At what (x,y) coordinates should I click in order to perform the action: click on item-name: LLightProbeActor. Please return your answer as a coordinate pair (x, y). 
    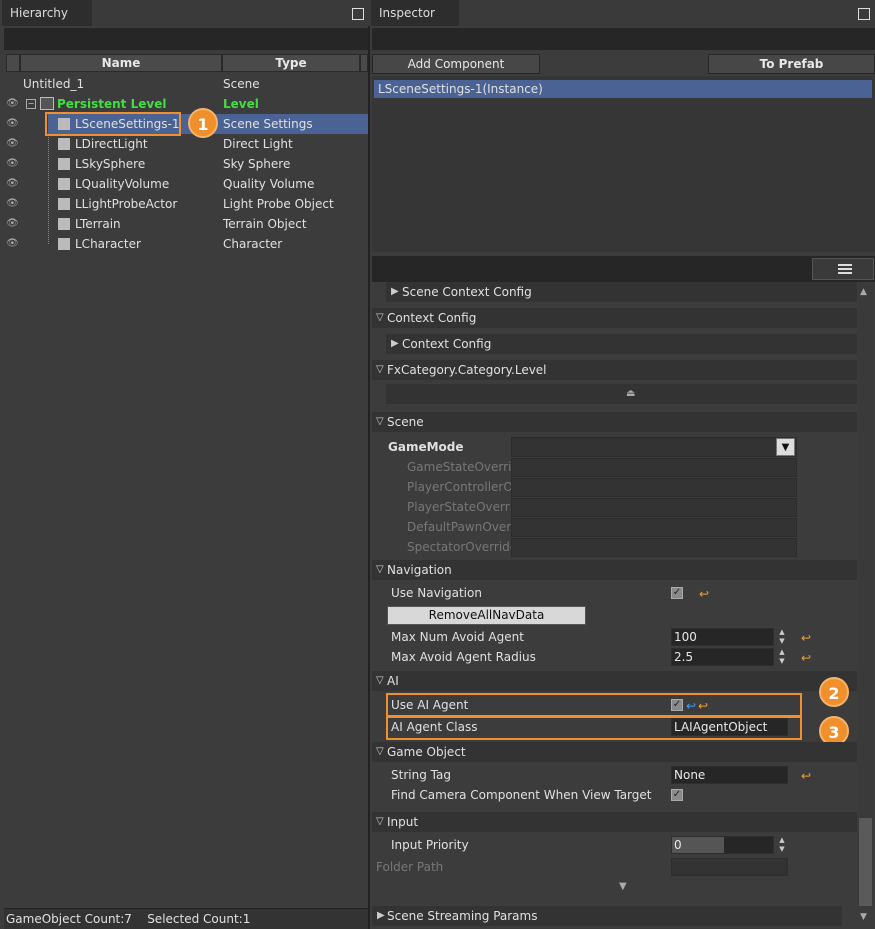
    Looking at the image, I should click on (126, 204).